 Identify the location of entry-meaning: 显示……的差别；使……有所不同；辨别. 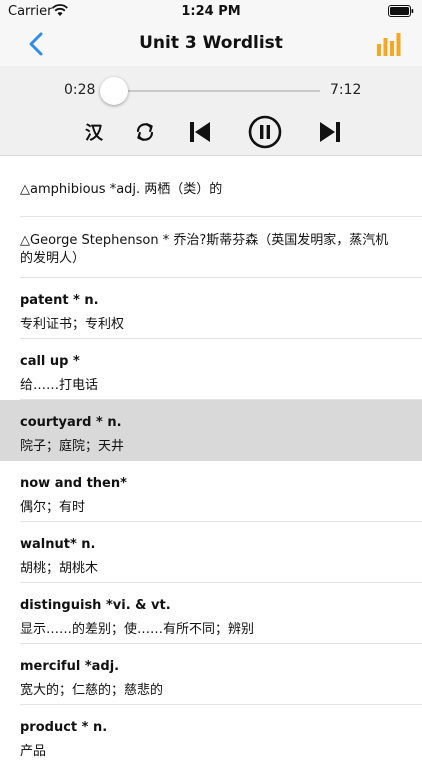
(137, 629).